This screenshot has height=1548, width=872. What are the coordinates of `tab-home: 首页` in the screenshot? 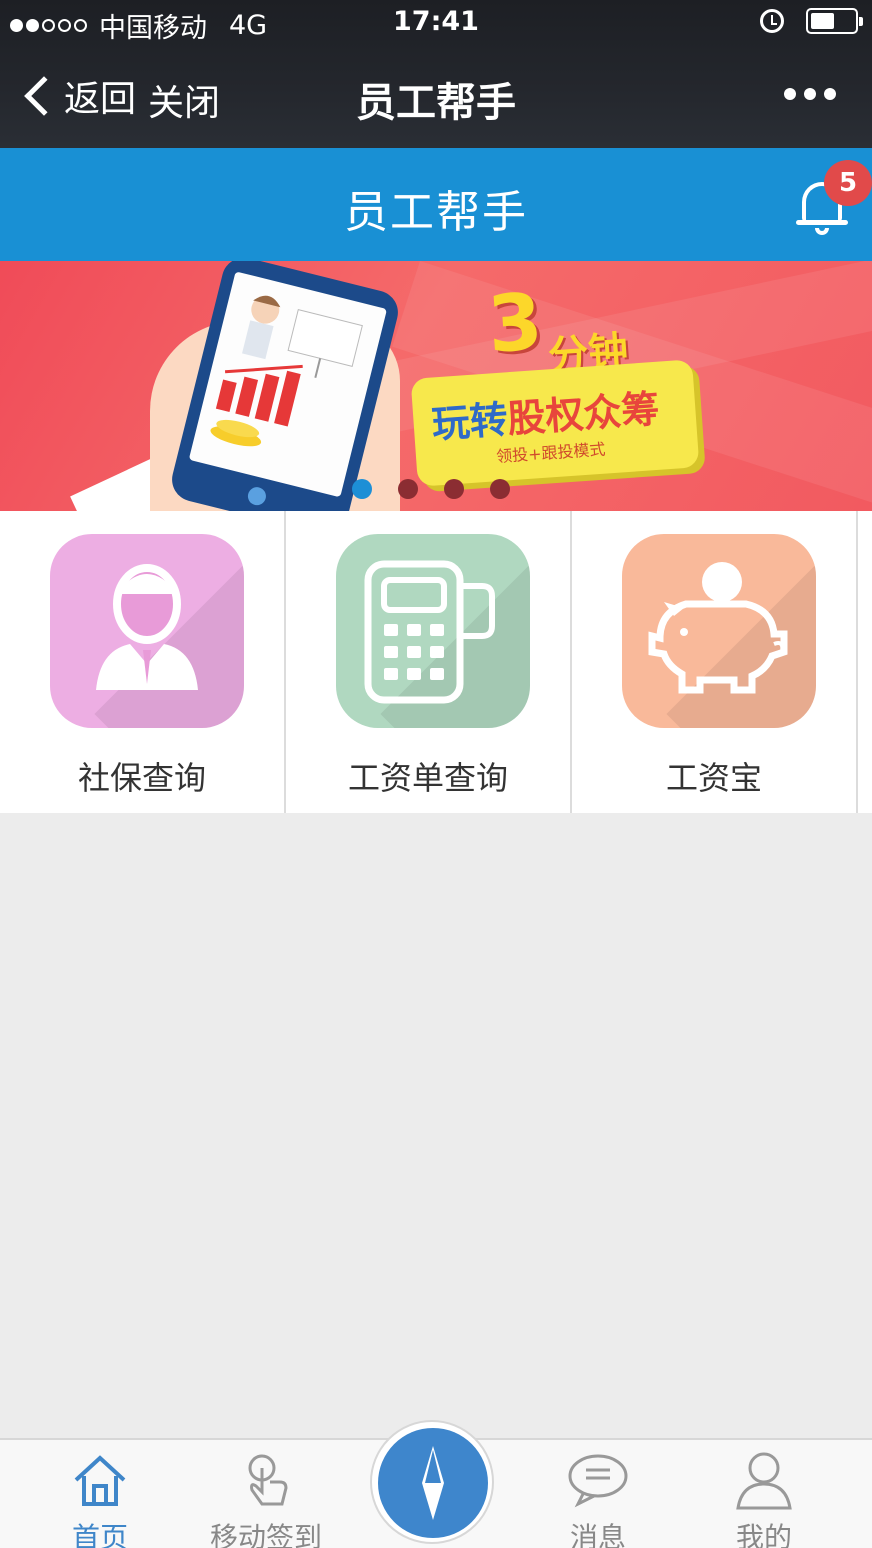 It's located at (100, 1494).